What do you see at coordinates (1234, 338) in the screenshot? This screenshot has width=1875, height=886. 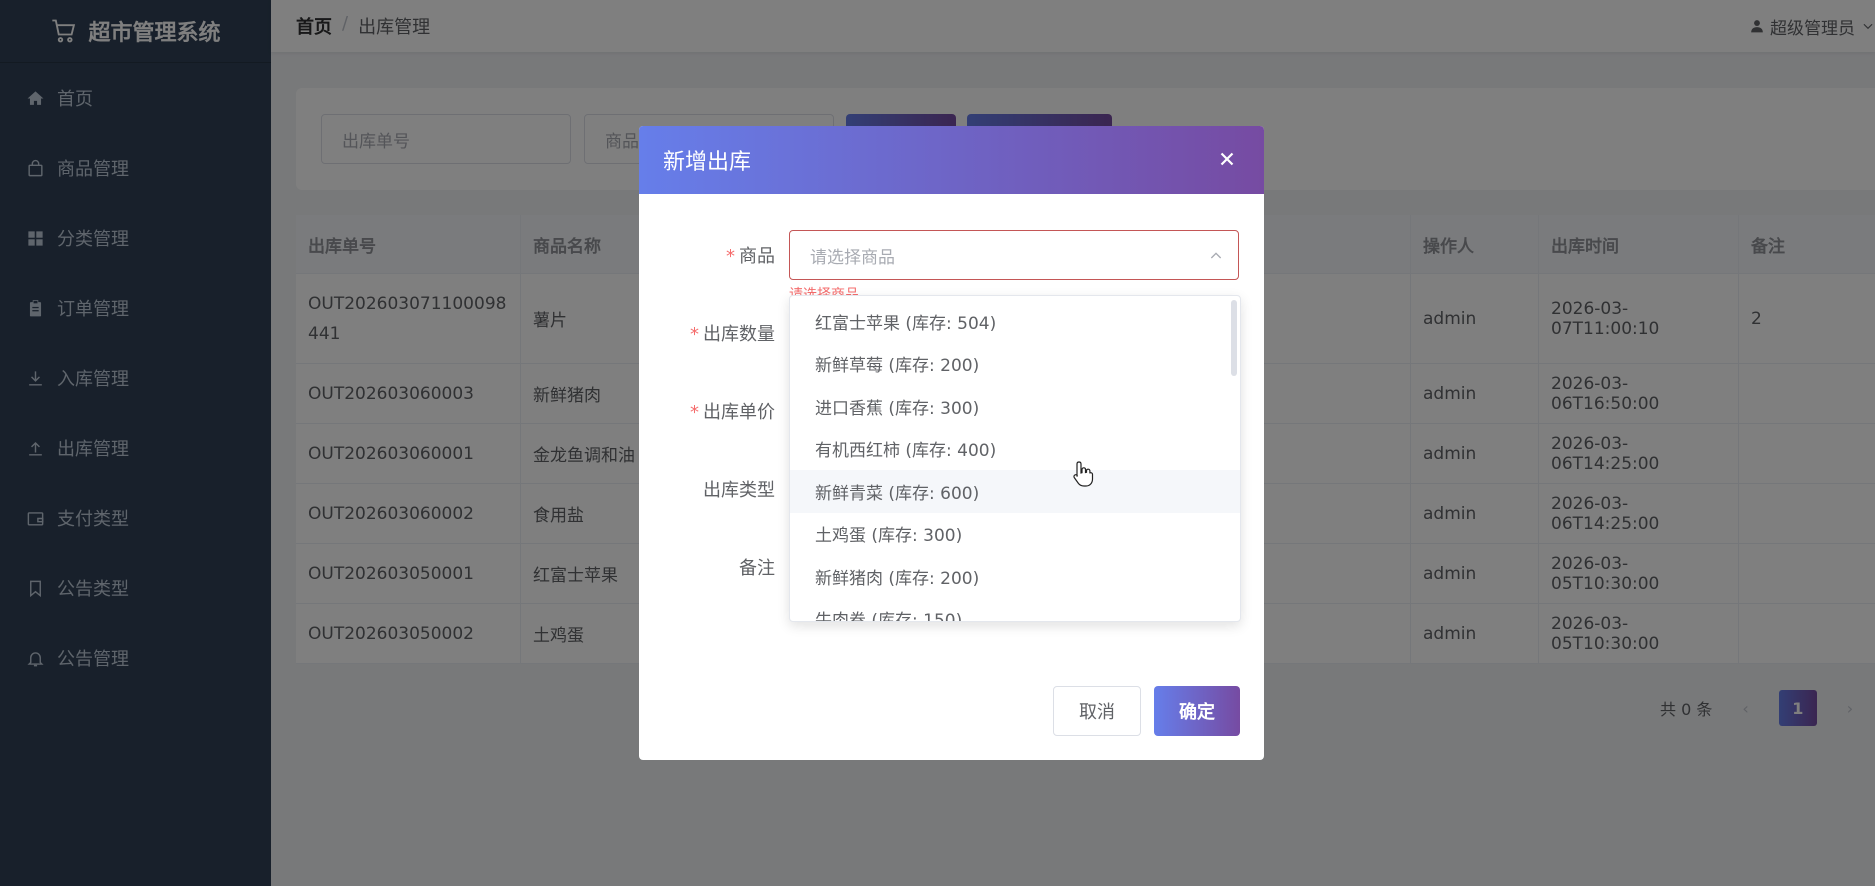 I see `dropdown-scrollbar` at bounding box center [1234, 338].